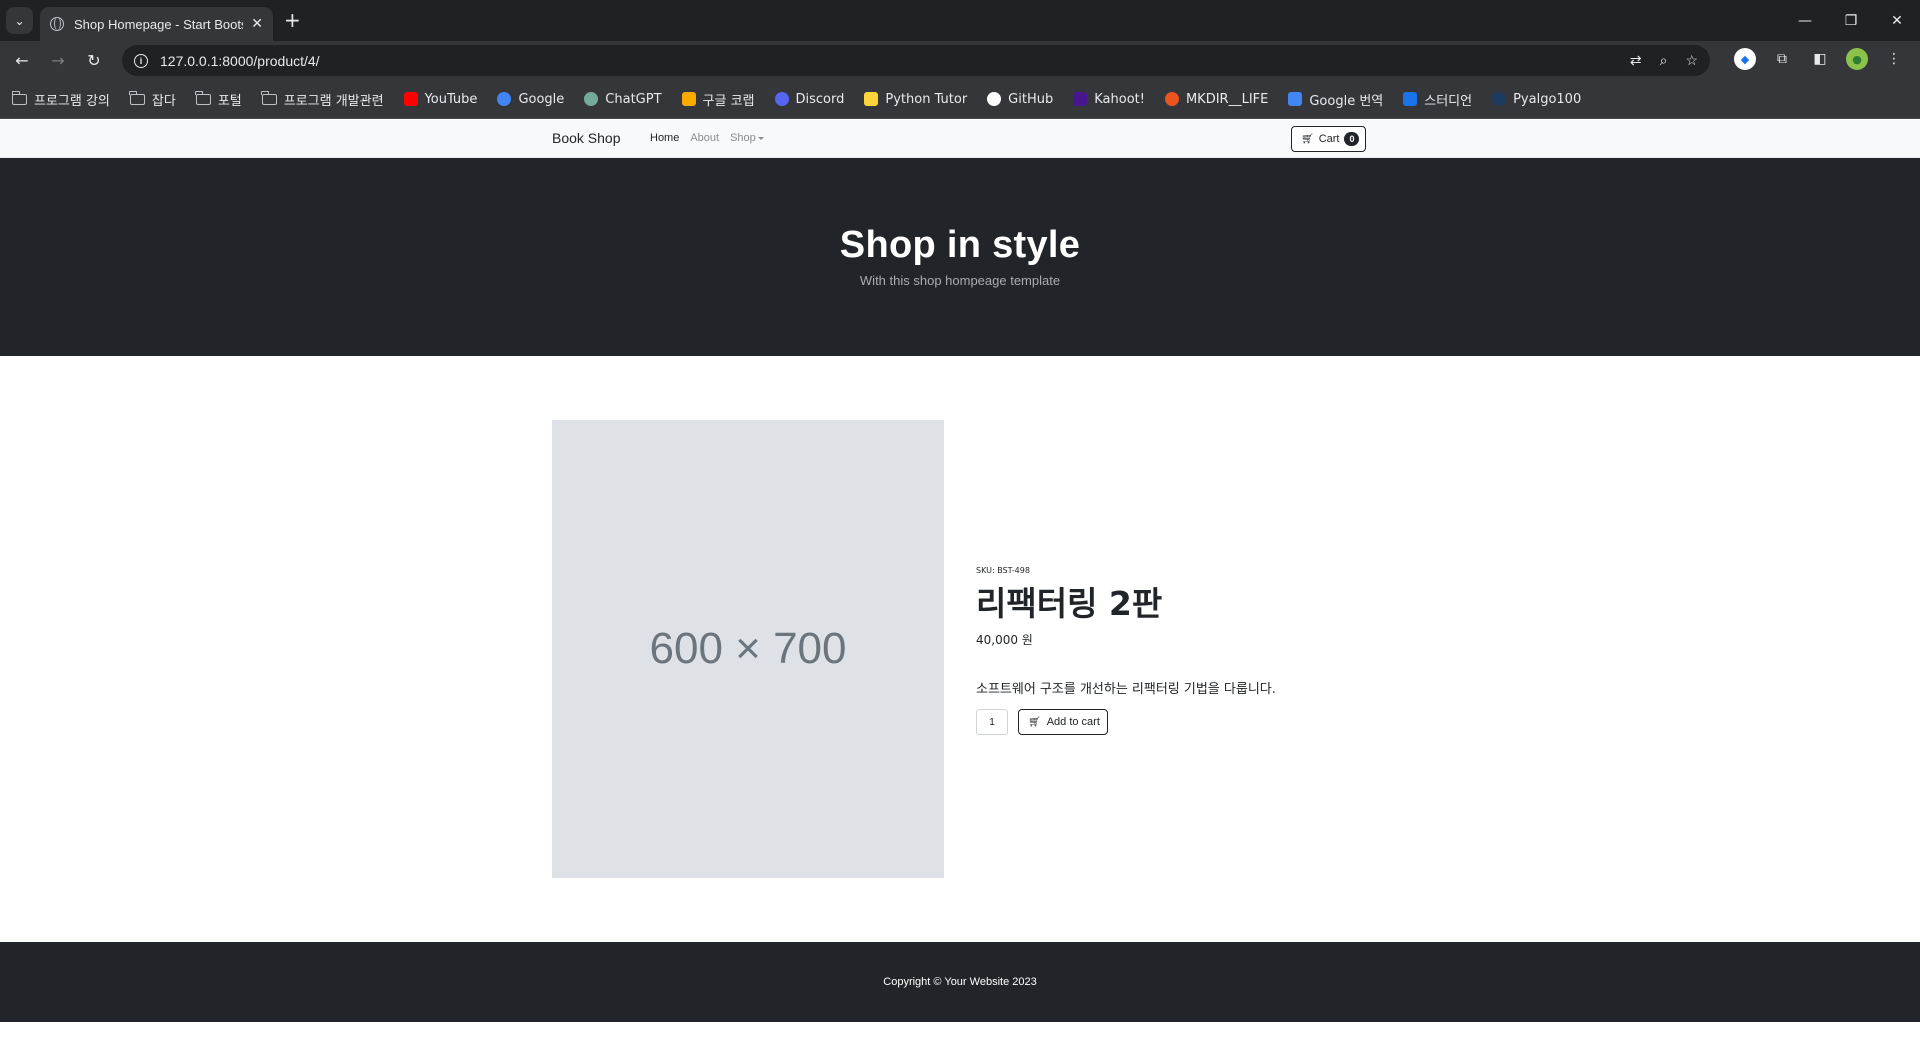  What do you see at coordinates (72, 101) in the screenshot?
I see `bookmark-label: 프로그램 강의` at bounding box center [72, 101].